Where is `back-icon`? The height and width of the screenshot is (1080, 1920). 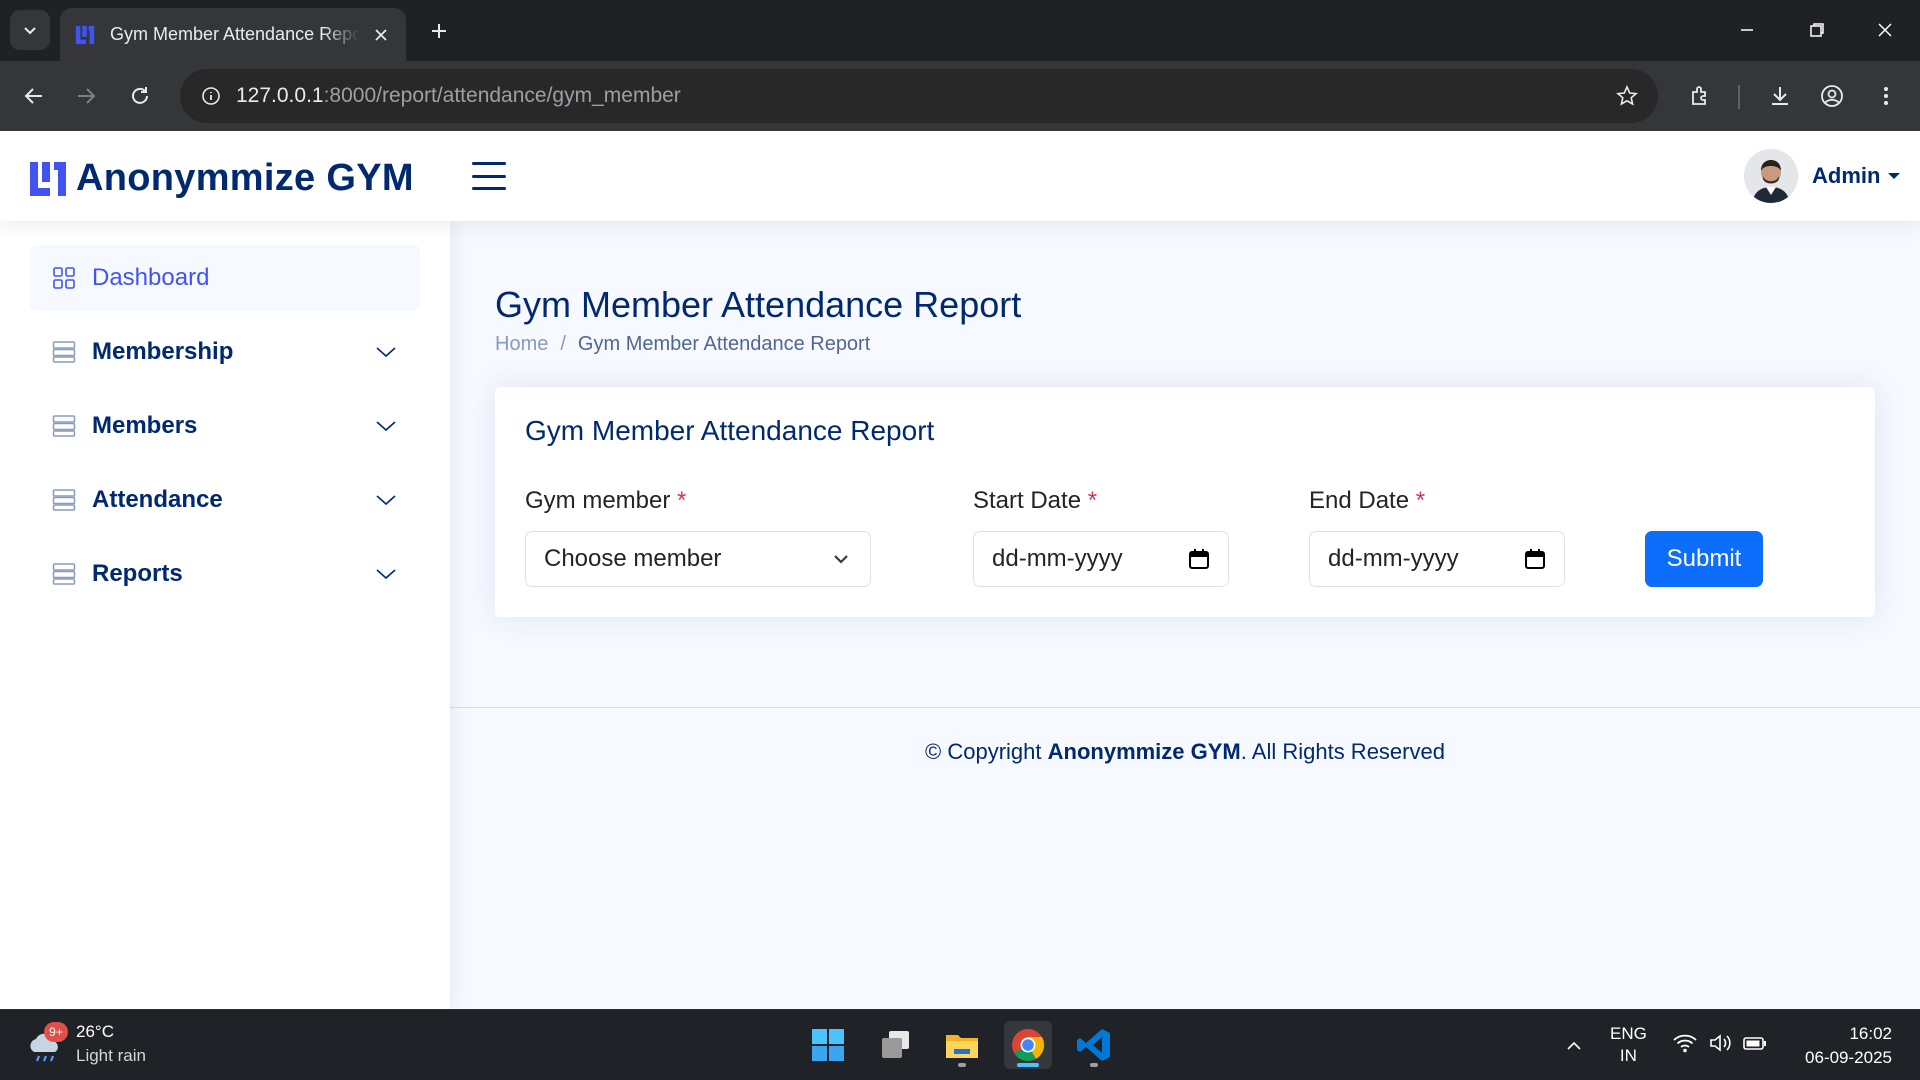
back-icon is located at coordinates (34, 96).